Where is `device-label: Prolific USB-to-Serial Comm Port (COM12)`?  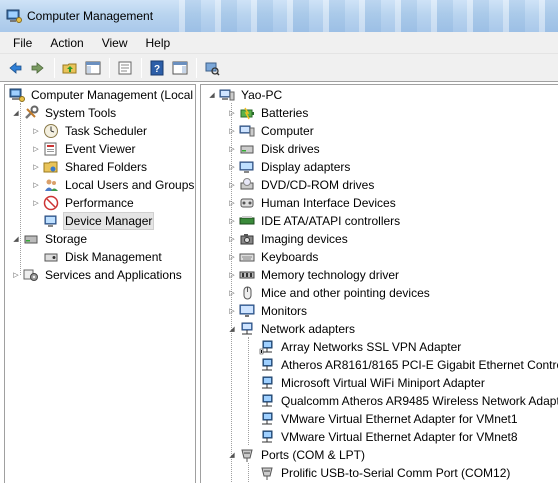 device-label: Prolific USB-to-Serial Comm Port (COM12) is located at coordinates (396, 473).